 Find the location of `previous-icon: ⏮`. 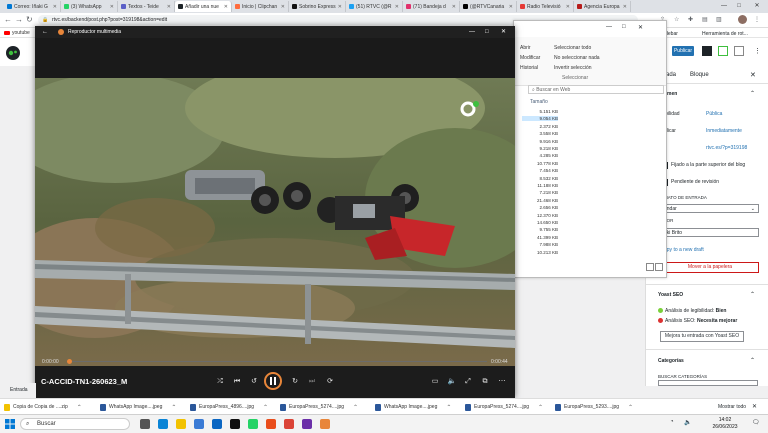

previous-icon: ⏮ is located at coordinates (237, 382).